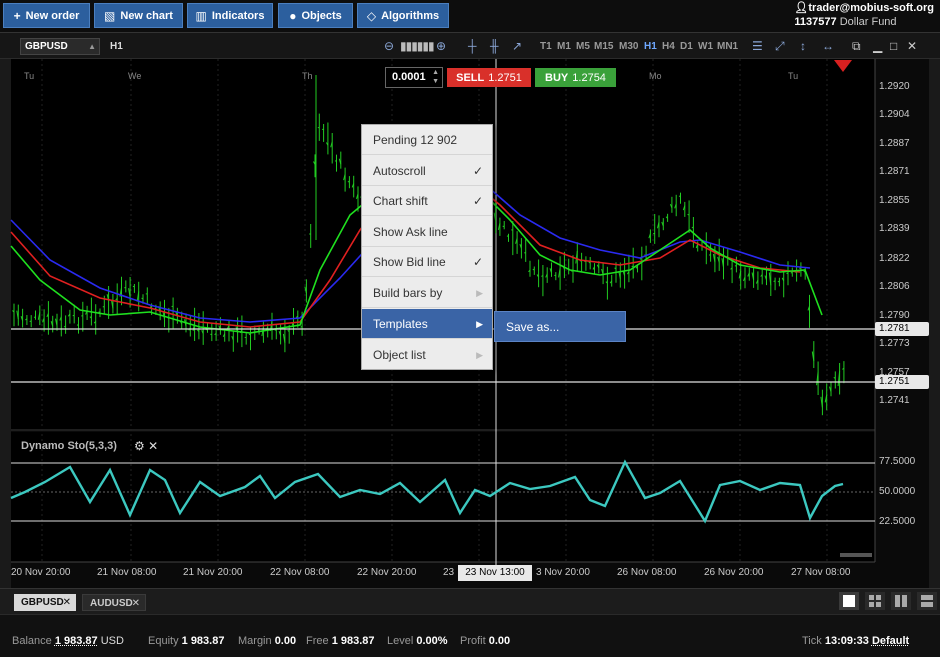 This screenshot has height=657, width=940. I want to click on chart-tabs-bar: GBPUSD ✕ AUDUSD ✕, so click(470, 601).